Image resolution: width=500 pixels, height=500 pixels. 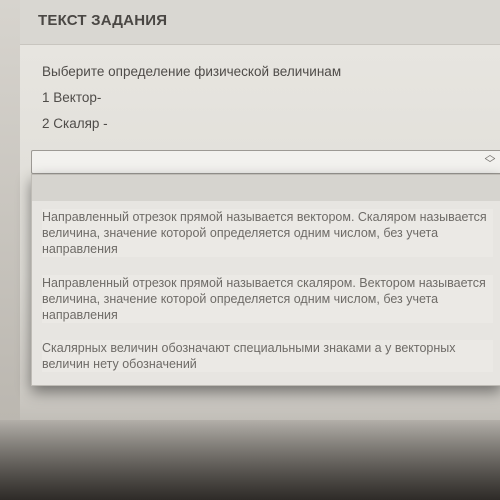 What do you see at coordinates (260, 22) in the screenshot?
I see `task-header: ТЕКСТ ЗАДАНИЯ` at bounding box center [260, 22].